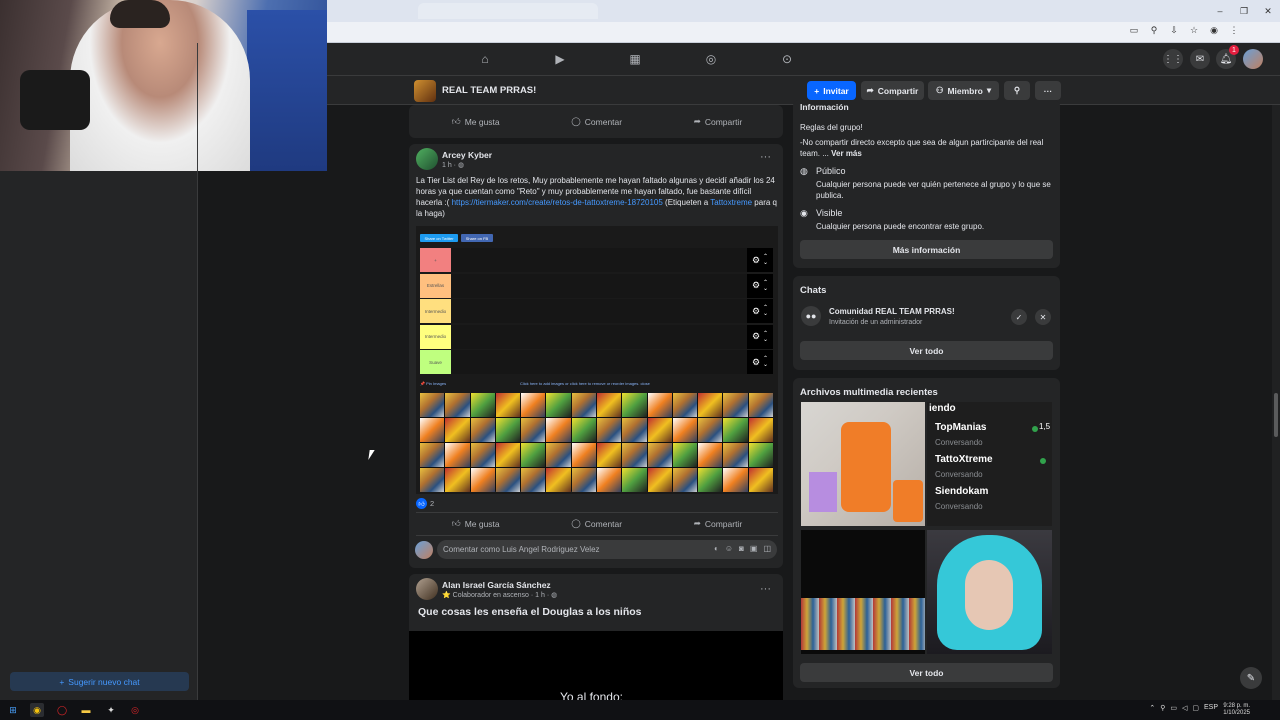 Image resolution: width=1280 pixels, height=720 pixels. Describe the element at coordinates (1211, 708) in the screenshot. I see `language-indicator: ESP` at that location.